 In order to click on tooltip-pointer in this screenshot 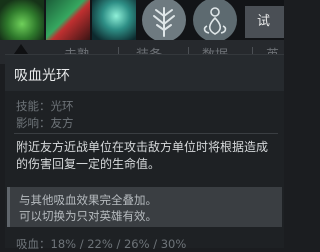, I will do `click(21, 49)`.